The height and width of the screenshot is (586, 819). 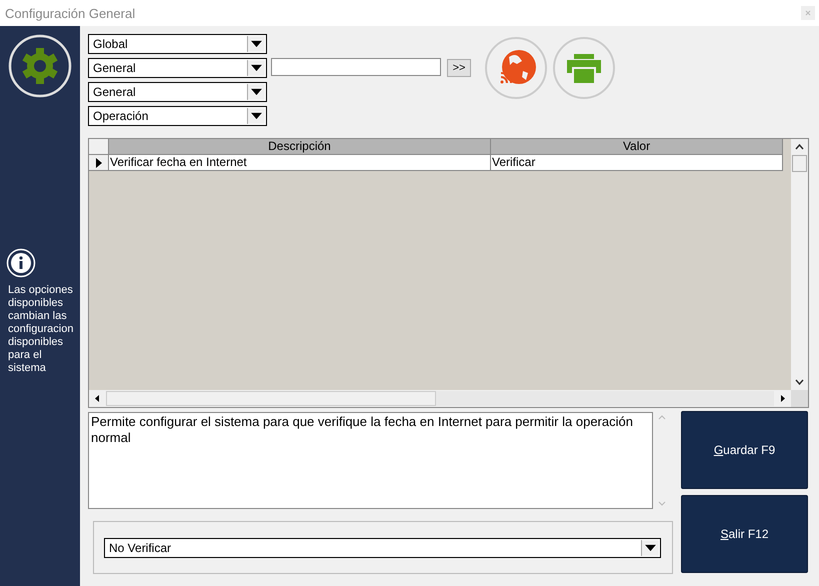 What do you see at coordinates (637, 163) in the screenshot?
I see `table-cell: Verificar` at bounding box center [637, 163].